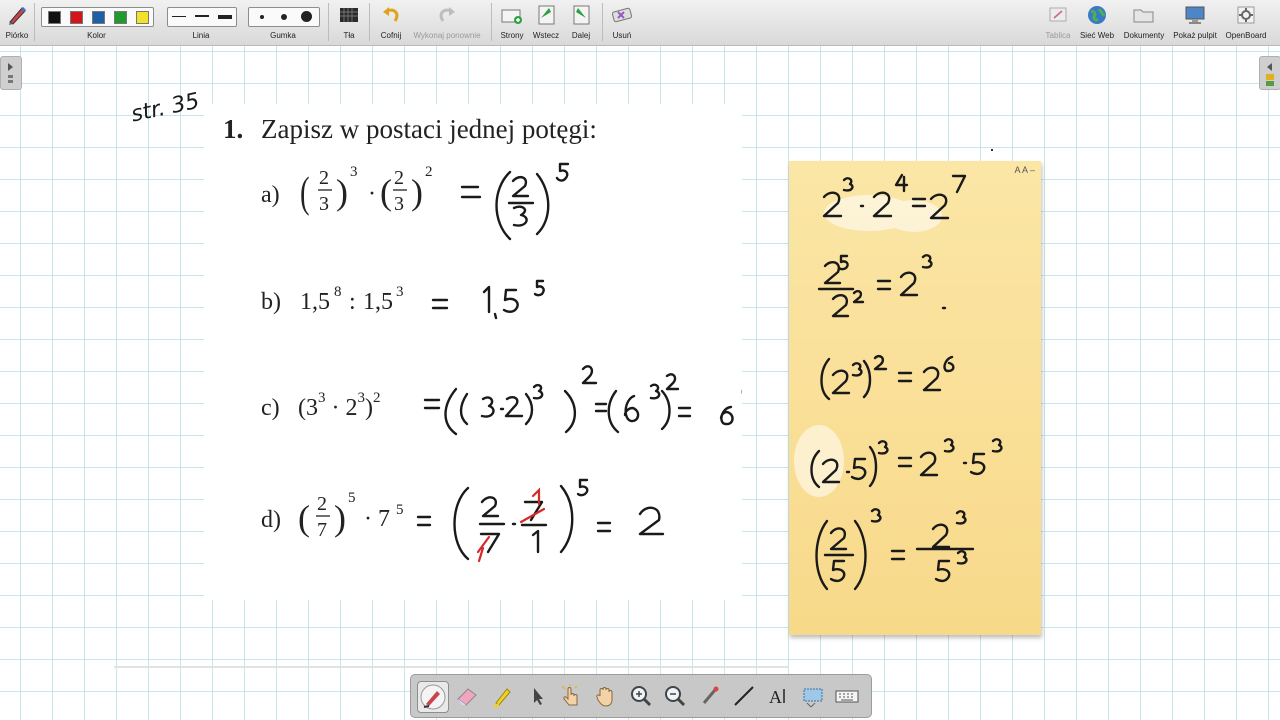  I want to click on item-b-operator: :, so click(352, 302).